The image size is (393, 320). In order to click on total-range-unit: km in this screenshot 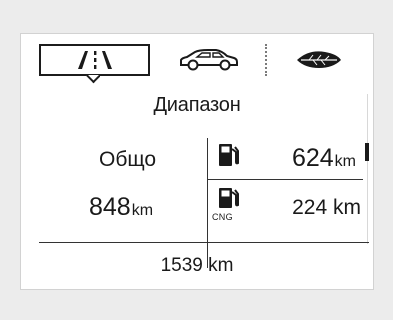, I will do `click(142, 210)`.